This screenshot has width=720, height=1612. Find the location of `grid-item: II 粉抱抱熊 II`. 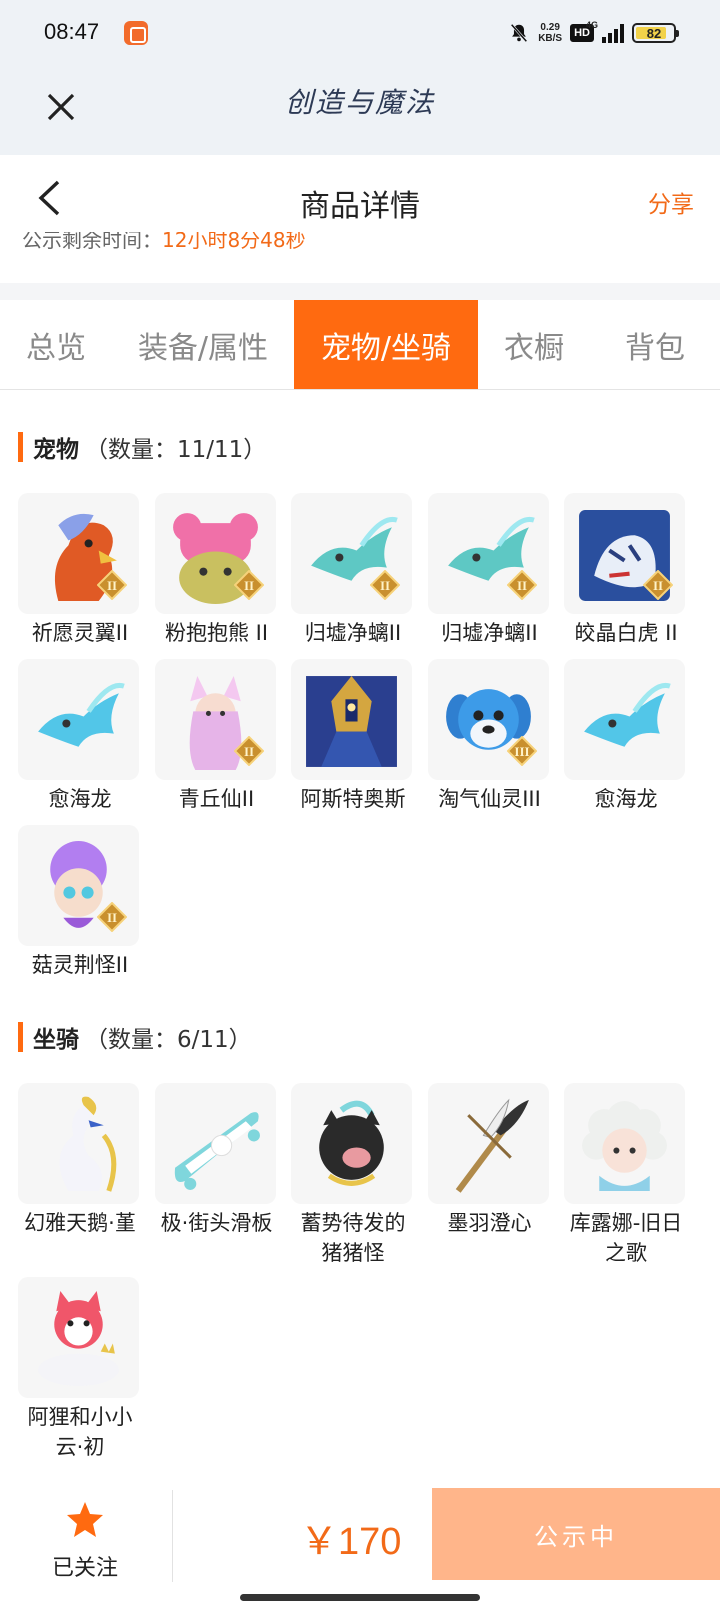

grid-item: II 粉抱抱熊 II is located at coordinates (216, 570).